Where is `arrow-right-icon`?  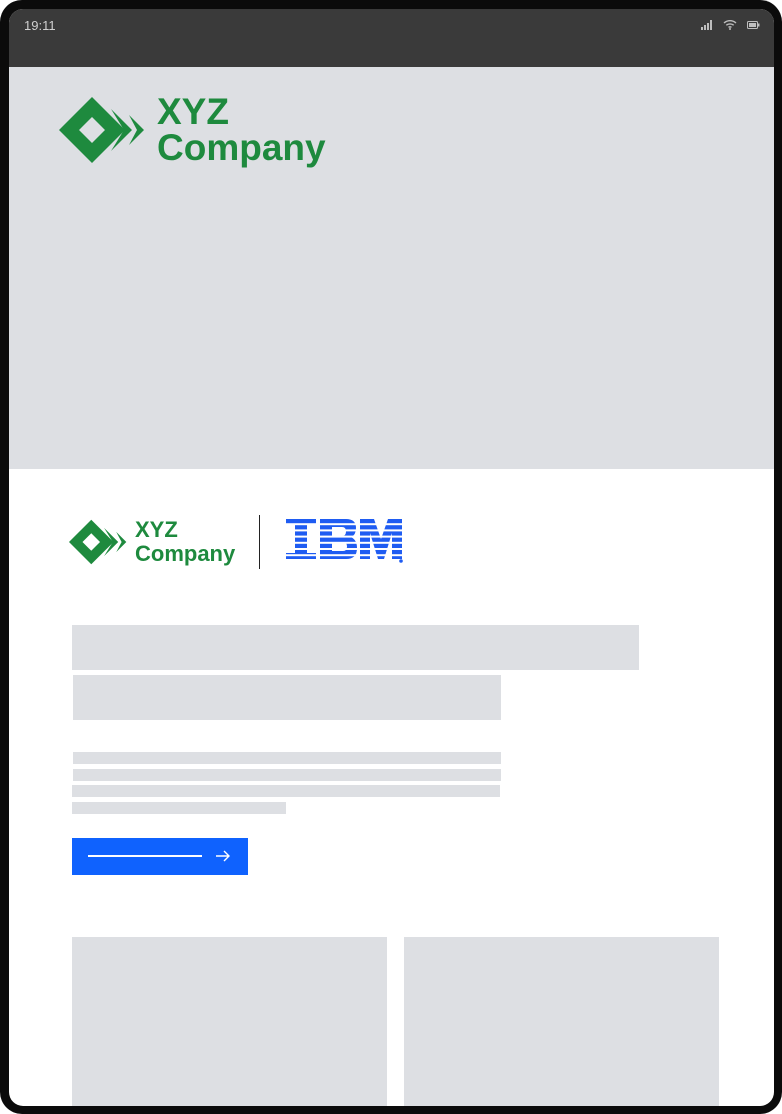 arrow-right-icon is located at coordinates (223, 856).